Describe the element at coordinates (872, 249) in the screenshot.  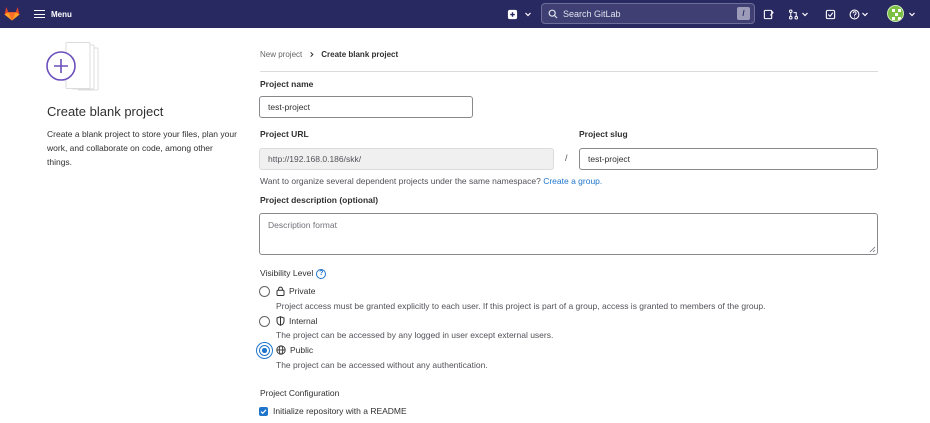
I see `resize-grip-icon` at that location.